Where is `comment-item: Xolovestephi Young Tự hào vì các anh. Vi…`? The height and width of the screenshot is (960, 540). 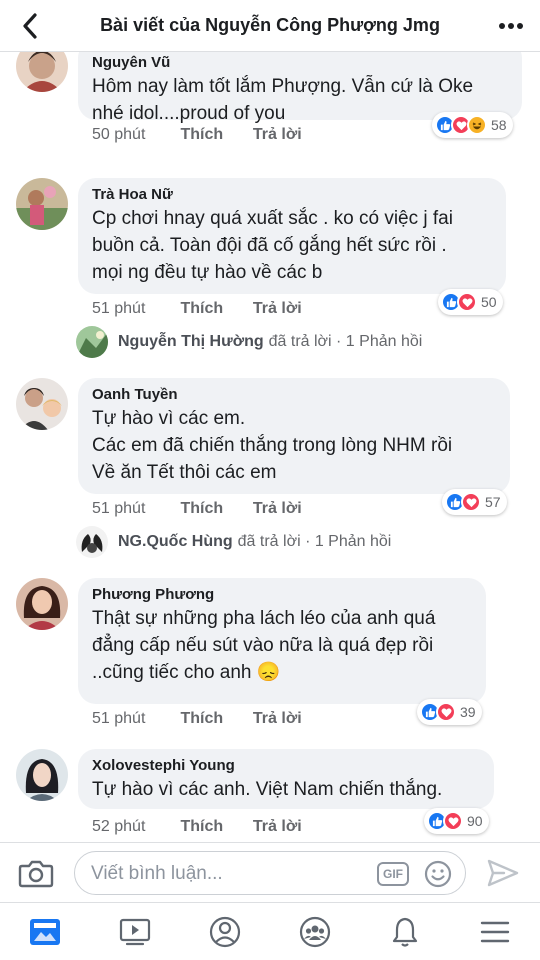 comment-item: Xolovestephi Young Tự hào vì các anh. Vi… is located at coordinates (270, 795).